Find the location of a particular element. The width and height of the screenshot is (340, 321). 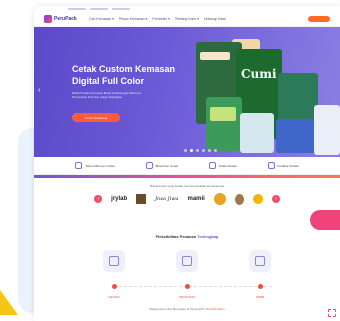

brand-logo-script: Jiwa Jiwa is located at coordinates (167, 199).